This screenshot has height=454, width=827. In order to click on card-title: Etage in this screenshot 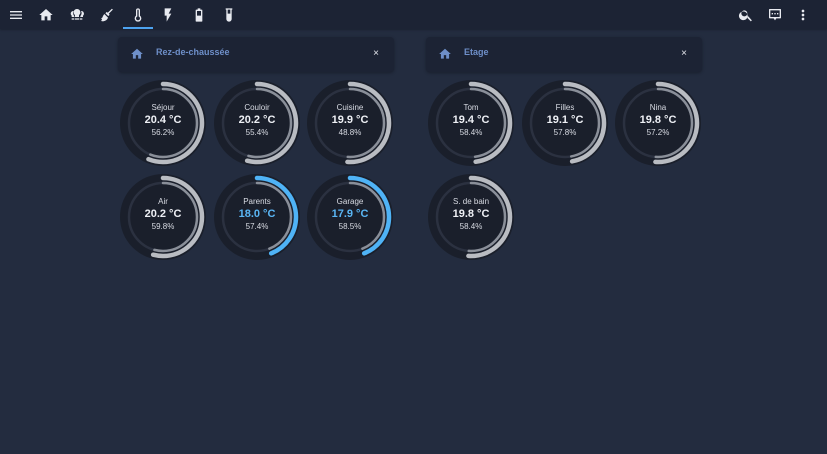, I will do `click(476, 52)`.